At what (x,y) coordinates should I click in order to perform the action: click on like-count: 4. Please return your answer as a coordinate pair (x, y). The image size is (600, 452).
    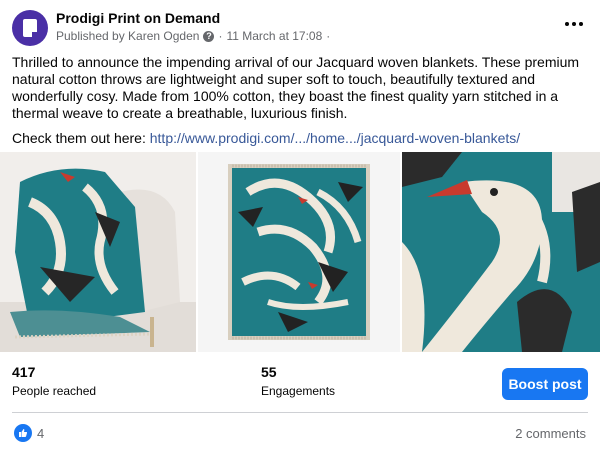
    Looking at the image, I should click on (40, 433).